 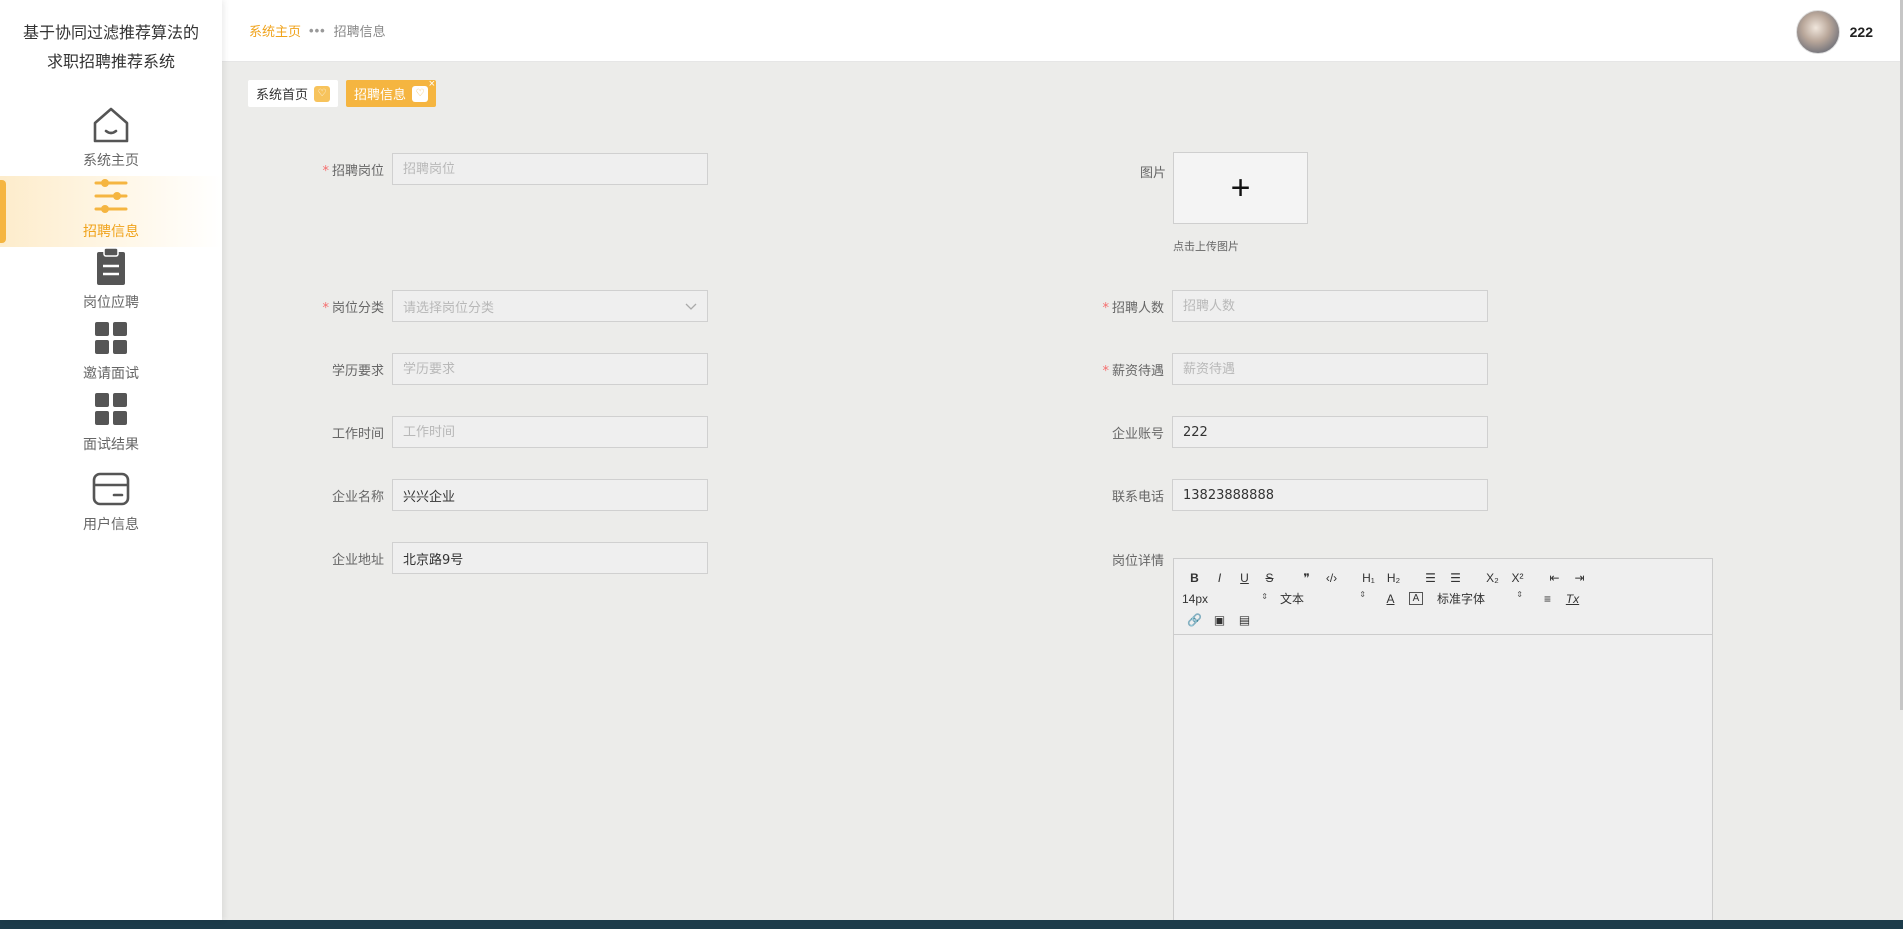 What do you see at coordinates (1206, 247) in the screenshot?
I see `upload-hint: 点击上传图片` at bounding box center [1206, 247].